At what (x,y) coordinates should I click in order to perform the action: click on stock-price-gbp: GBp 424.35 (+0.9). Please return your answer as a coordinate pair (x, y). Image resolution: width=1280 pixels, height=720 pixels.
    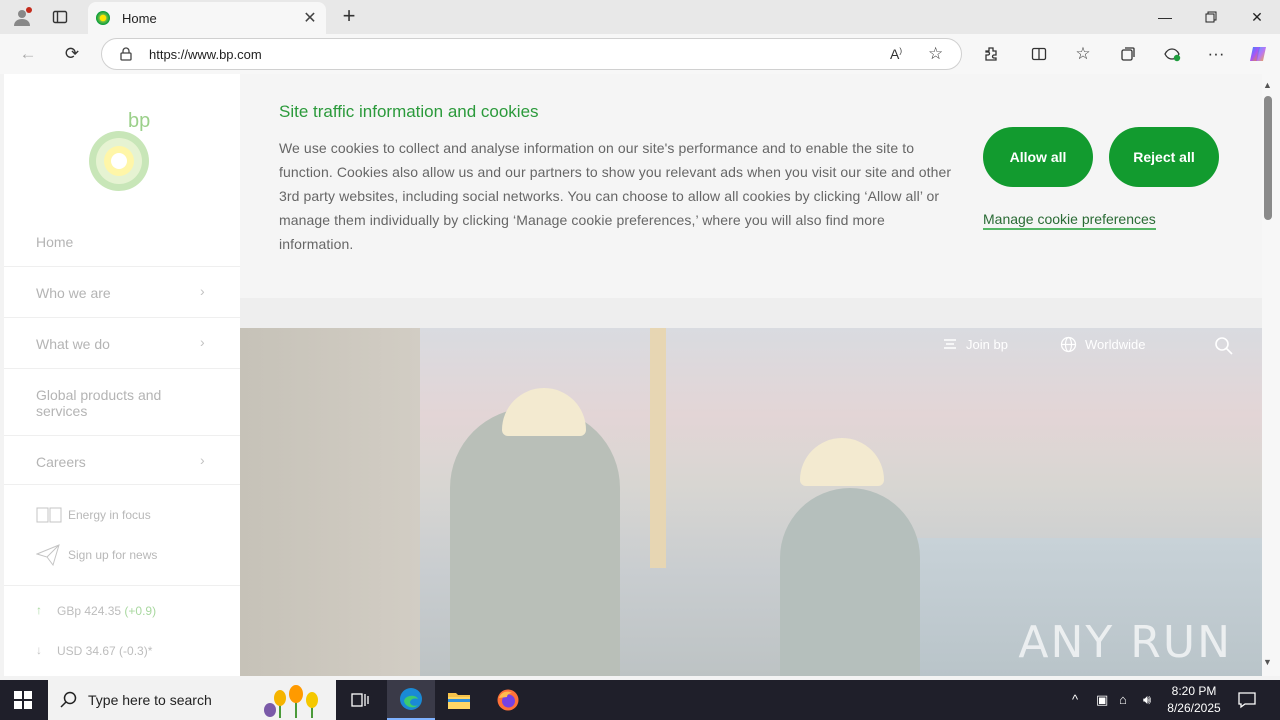
    Looking at the image, I should click on (106, 611).